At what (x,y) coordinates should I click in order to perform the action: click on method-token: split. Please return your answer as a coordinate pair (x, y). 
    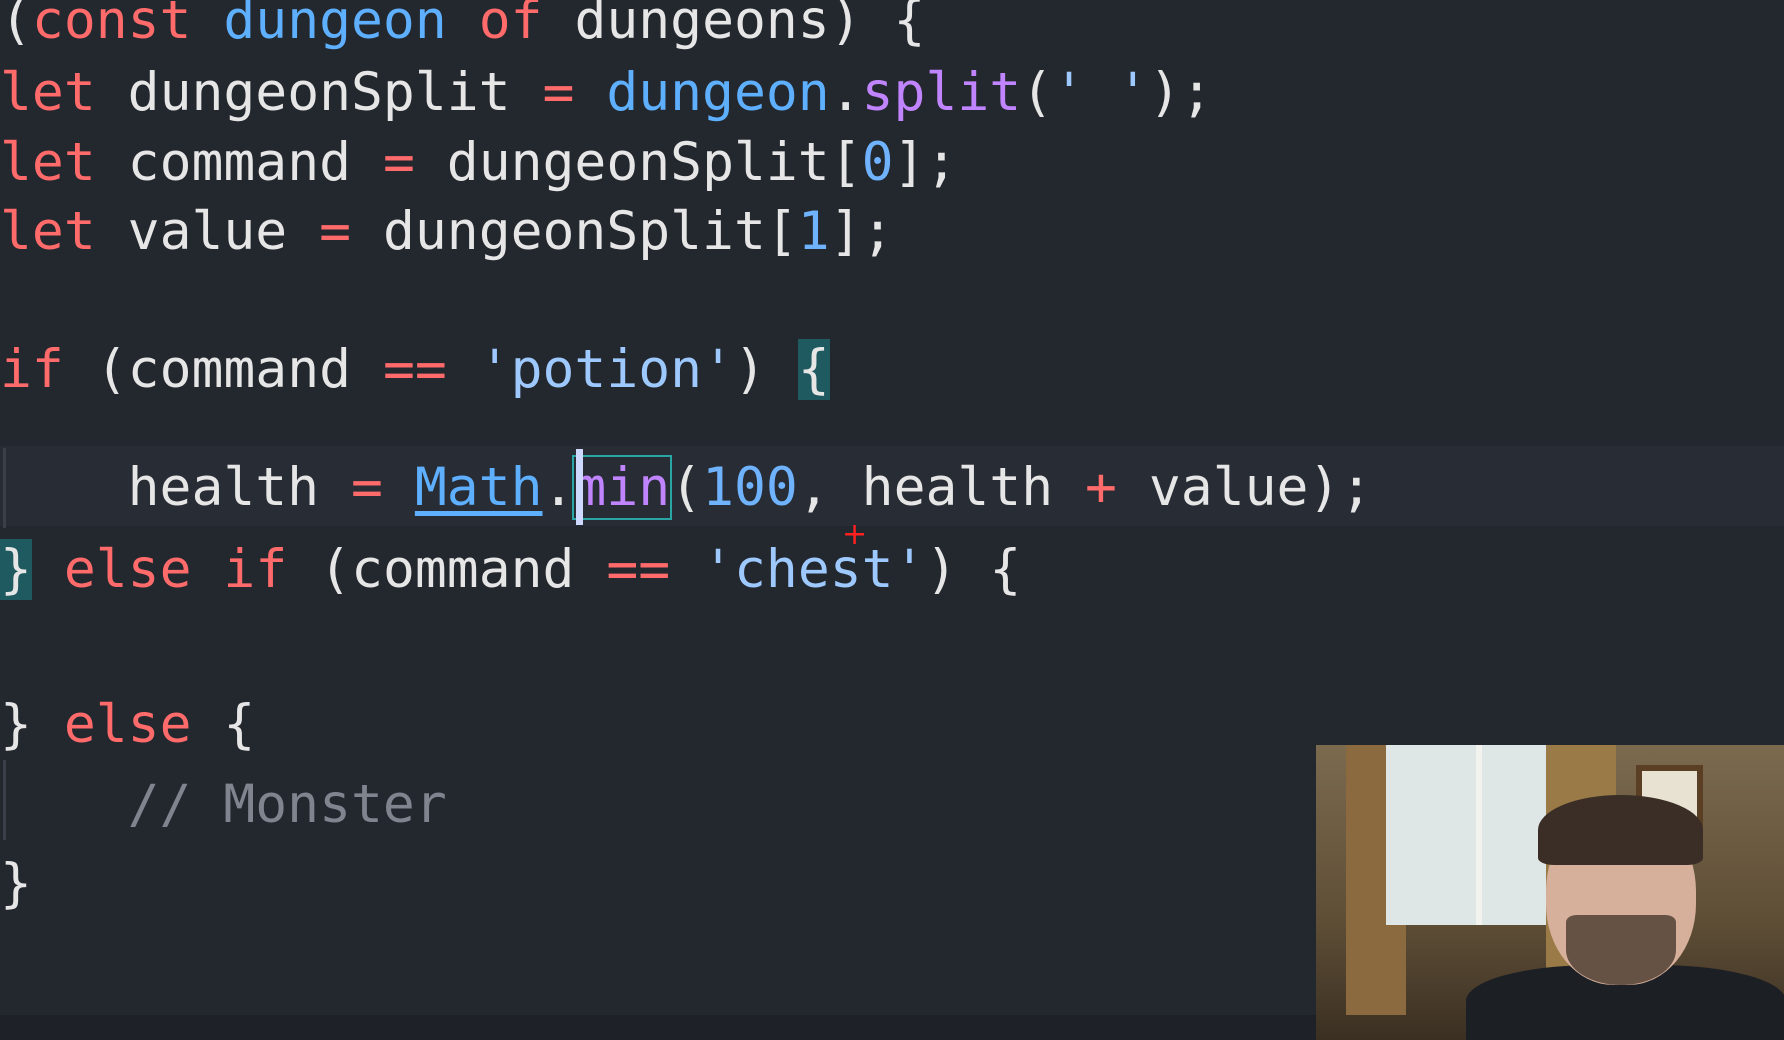
    Looking at the image, I should click on (941, 92).